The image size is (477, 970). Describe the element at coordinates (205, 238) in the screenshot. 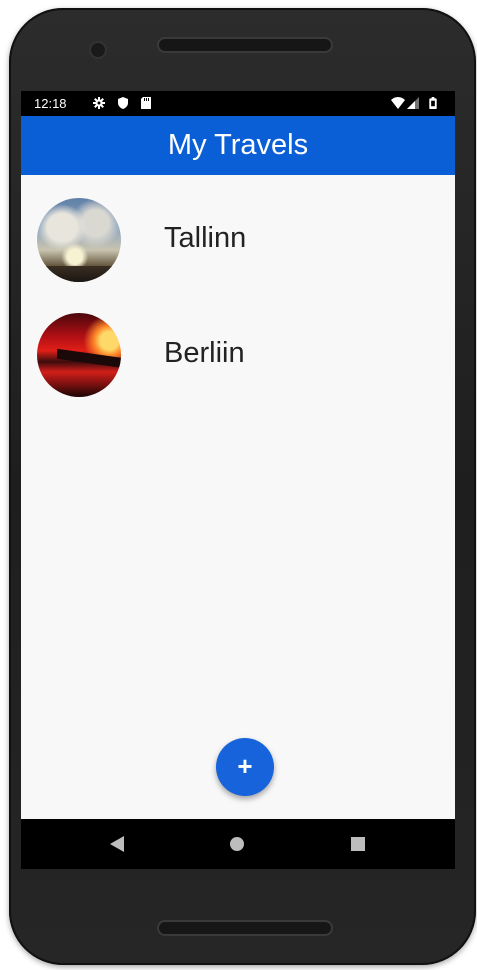

I see `travel-label: Tallinn` at that location.